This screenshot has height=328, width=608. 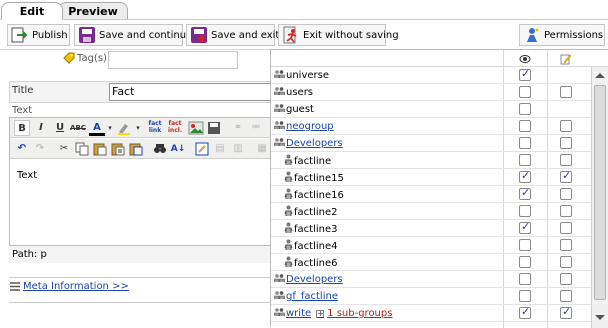 What do you see at coordinates (600, 317) in the screenshot?
I see `scroll-down-icon` at bounding box center [600, 317].